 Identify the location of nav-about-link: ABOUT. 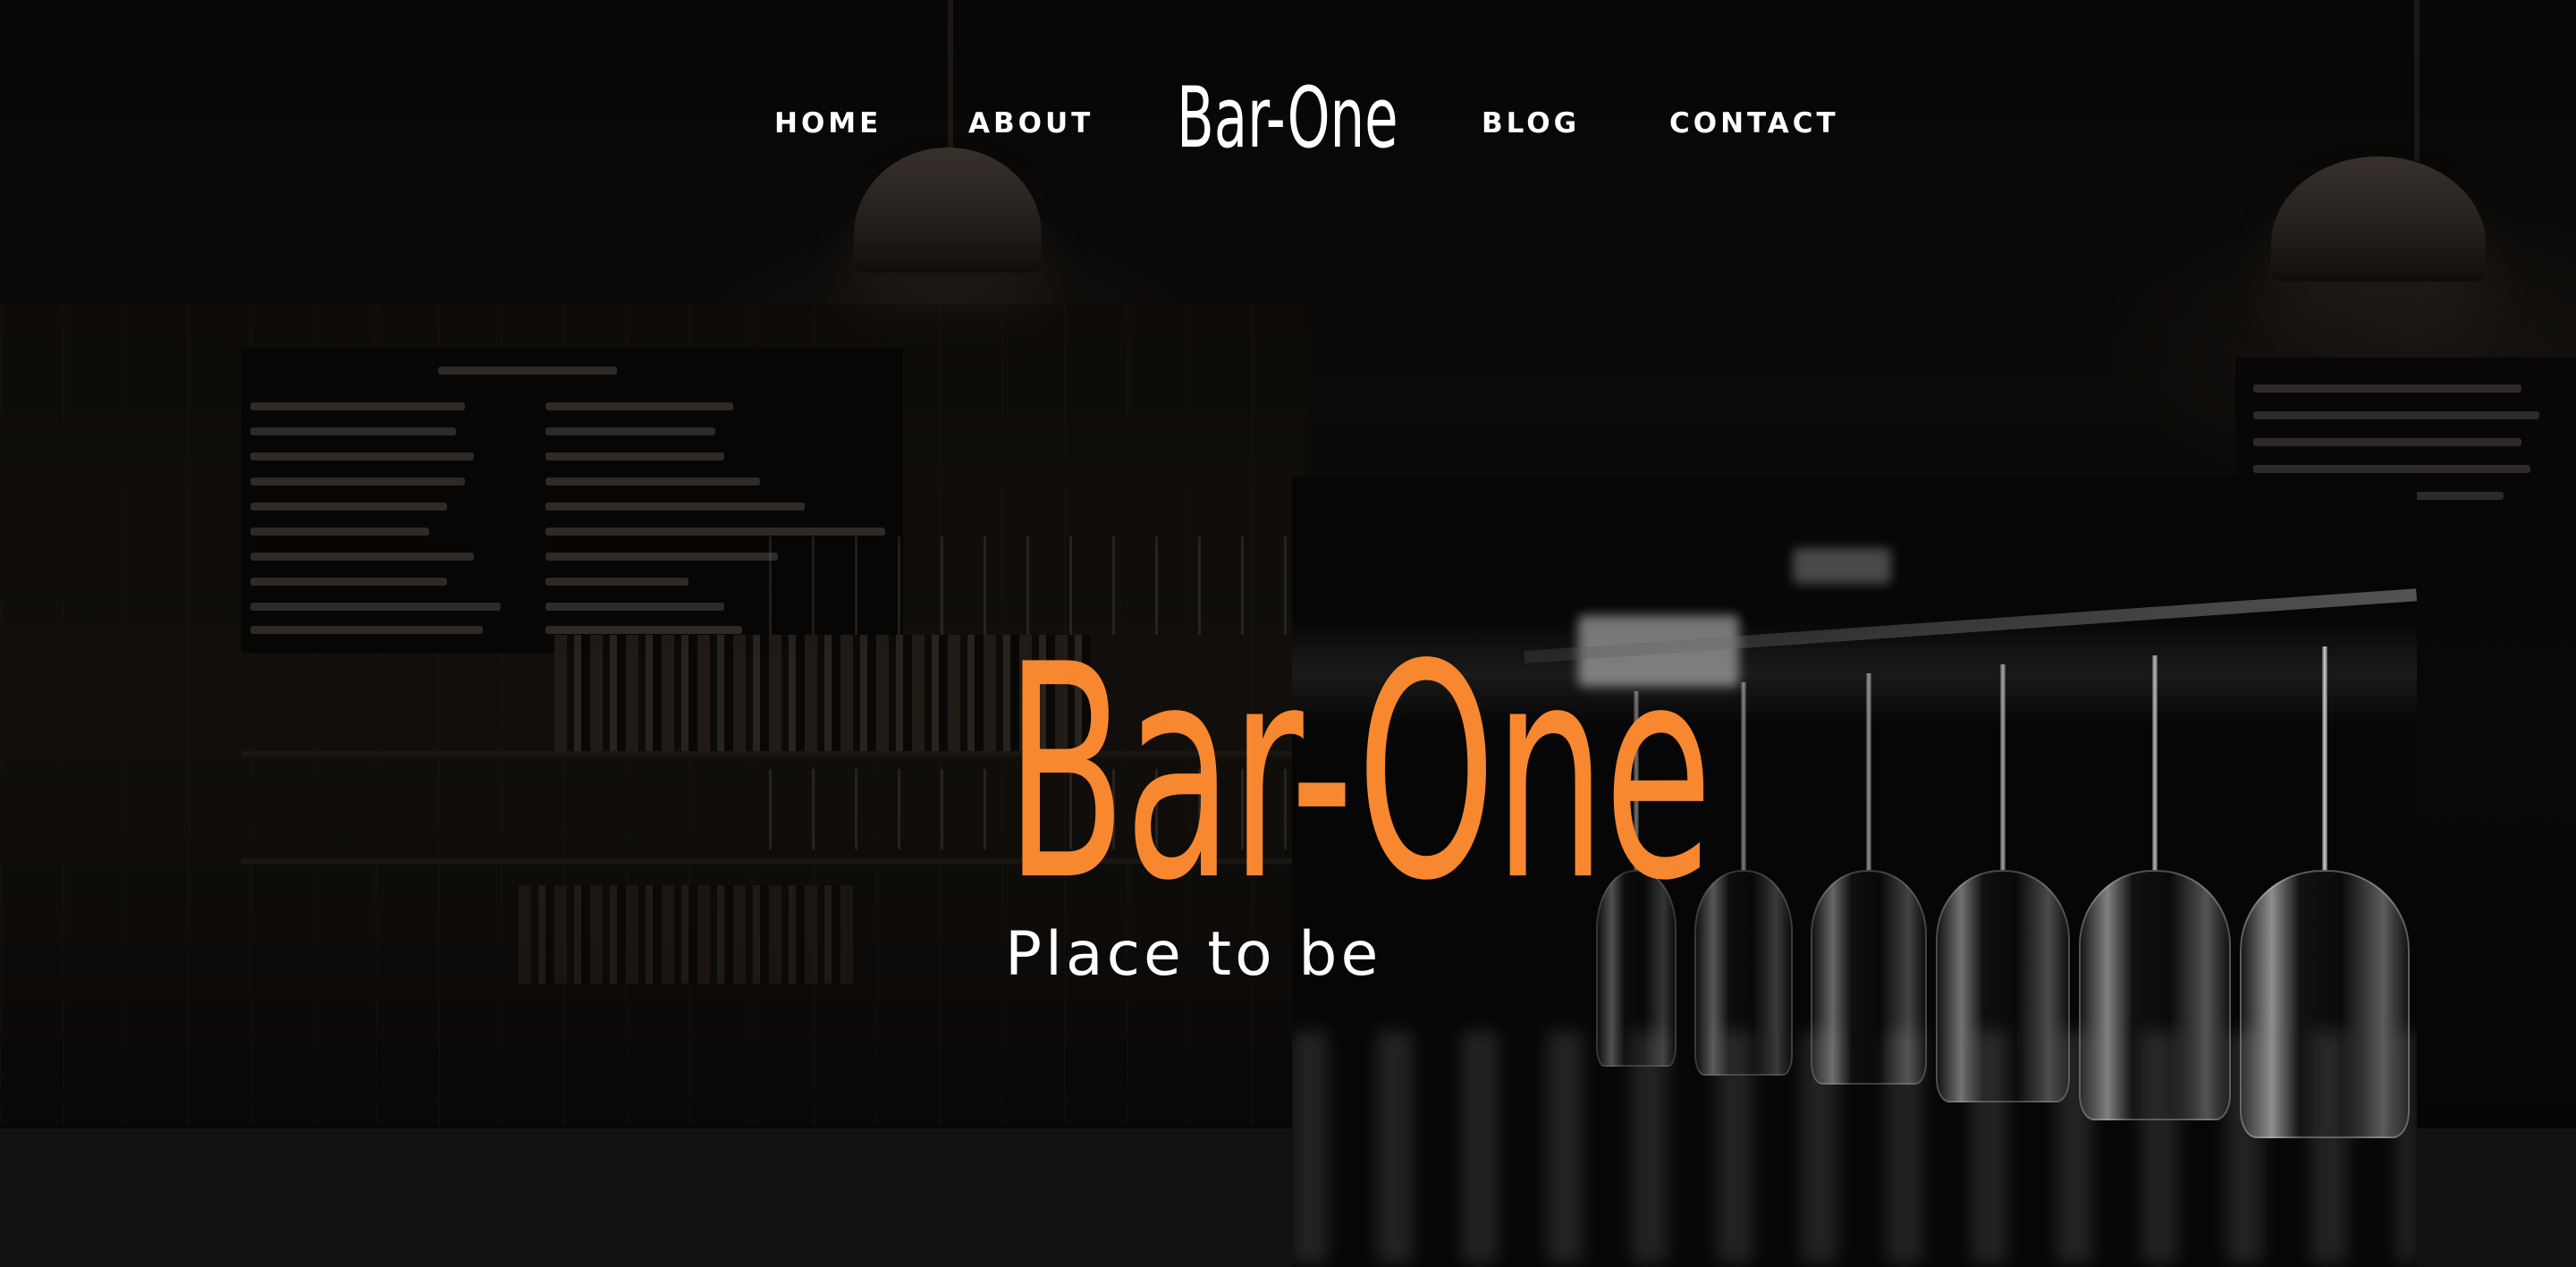
(1031, 124).